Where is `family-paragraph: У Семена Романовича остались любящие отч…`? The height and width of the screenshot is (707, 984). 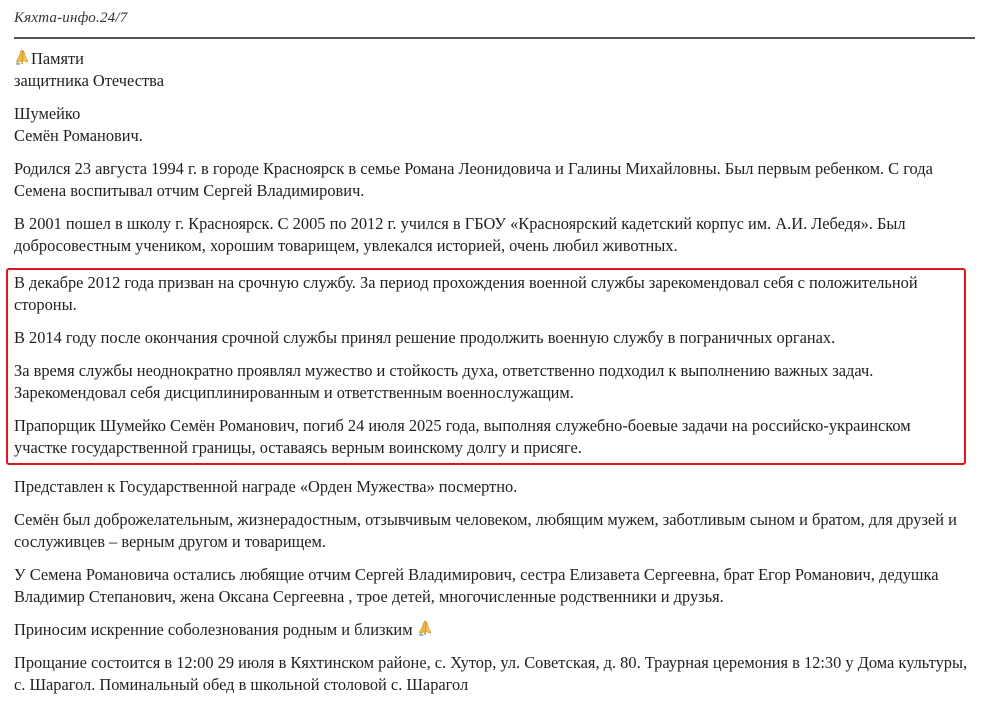
family-paragraph: У Семена Романовича остались любящие отч… is located at coordinates (476, 585).